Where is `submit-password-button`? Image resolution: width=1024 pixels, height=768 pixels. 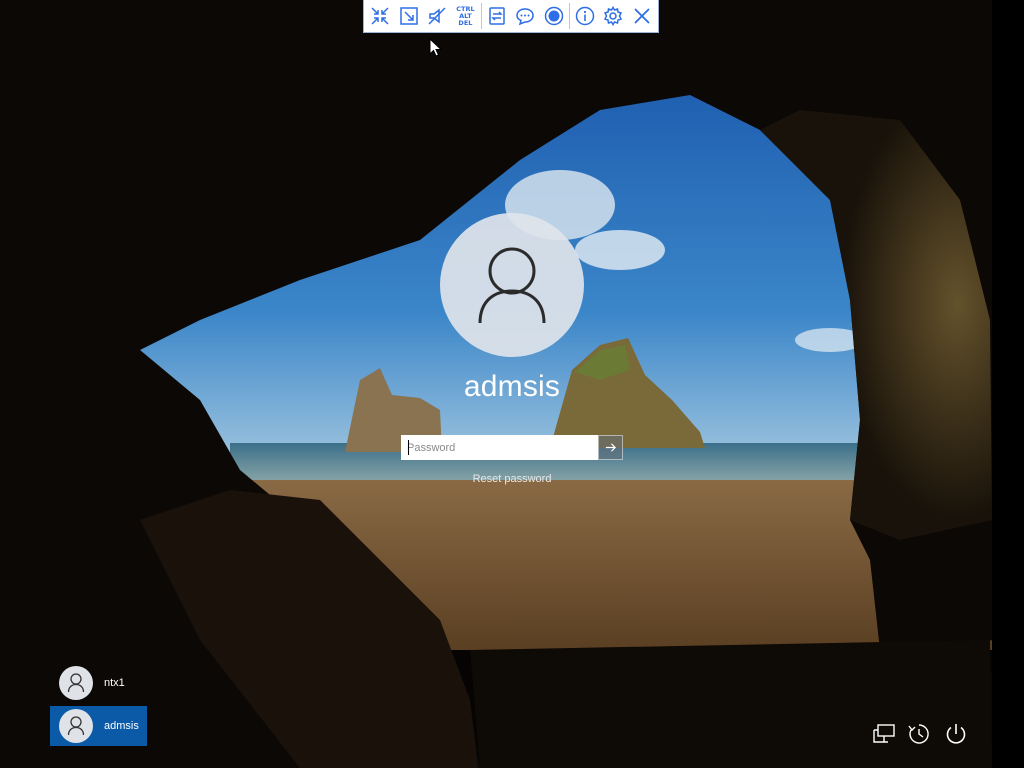
submit-password-button is located at coordinates (610, 447).